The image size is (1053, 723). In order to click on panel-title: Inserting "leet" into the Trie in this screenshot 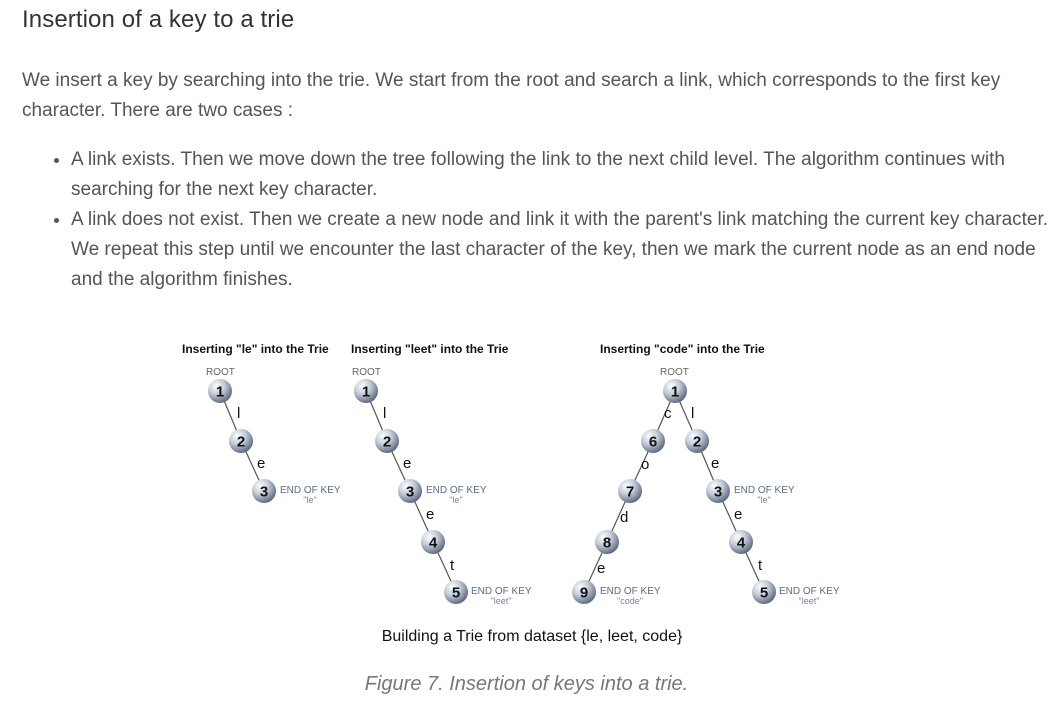, I will do `click(430, 349)`.